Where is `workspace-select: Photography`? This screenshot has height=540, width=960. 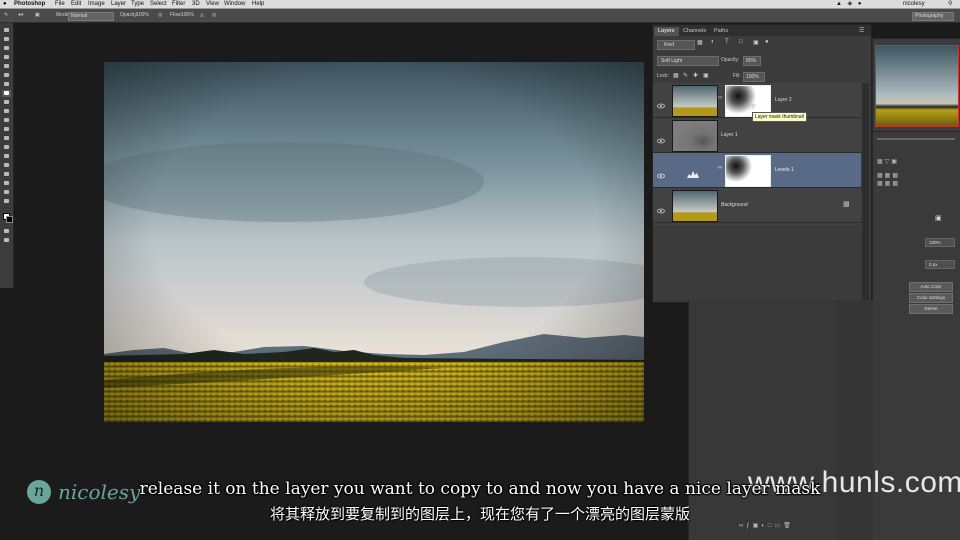
workspace-select: Photography is located at coordinates (933, 16).